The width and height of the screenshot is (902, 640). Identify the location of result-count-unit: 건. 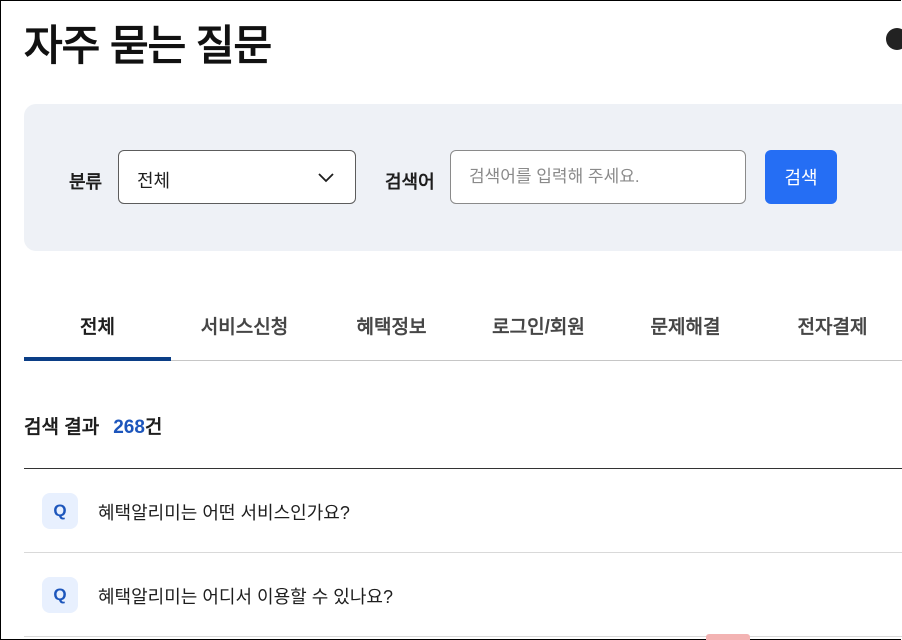
(153, 427).